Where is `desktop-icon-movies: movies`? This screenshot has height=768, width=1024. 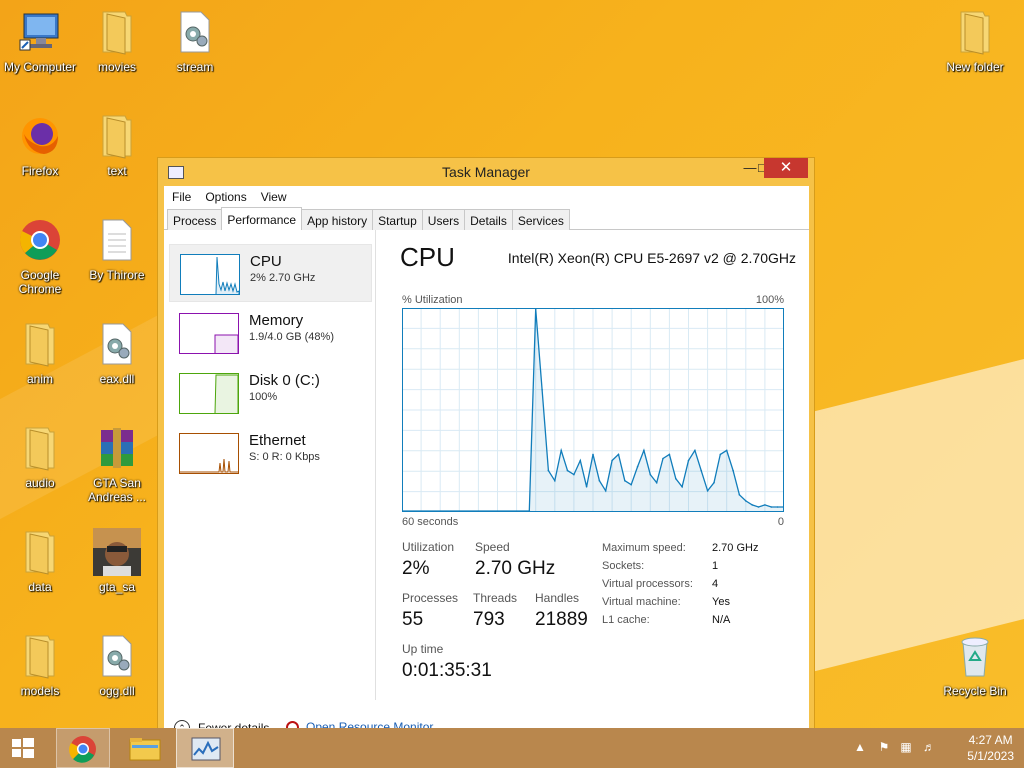
desktop-icon-movies: movies is located at coordinates (117, 41).